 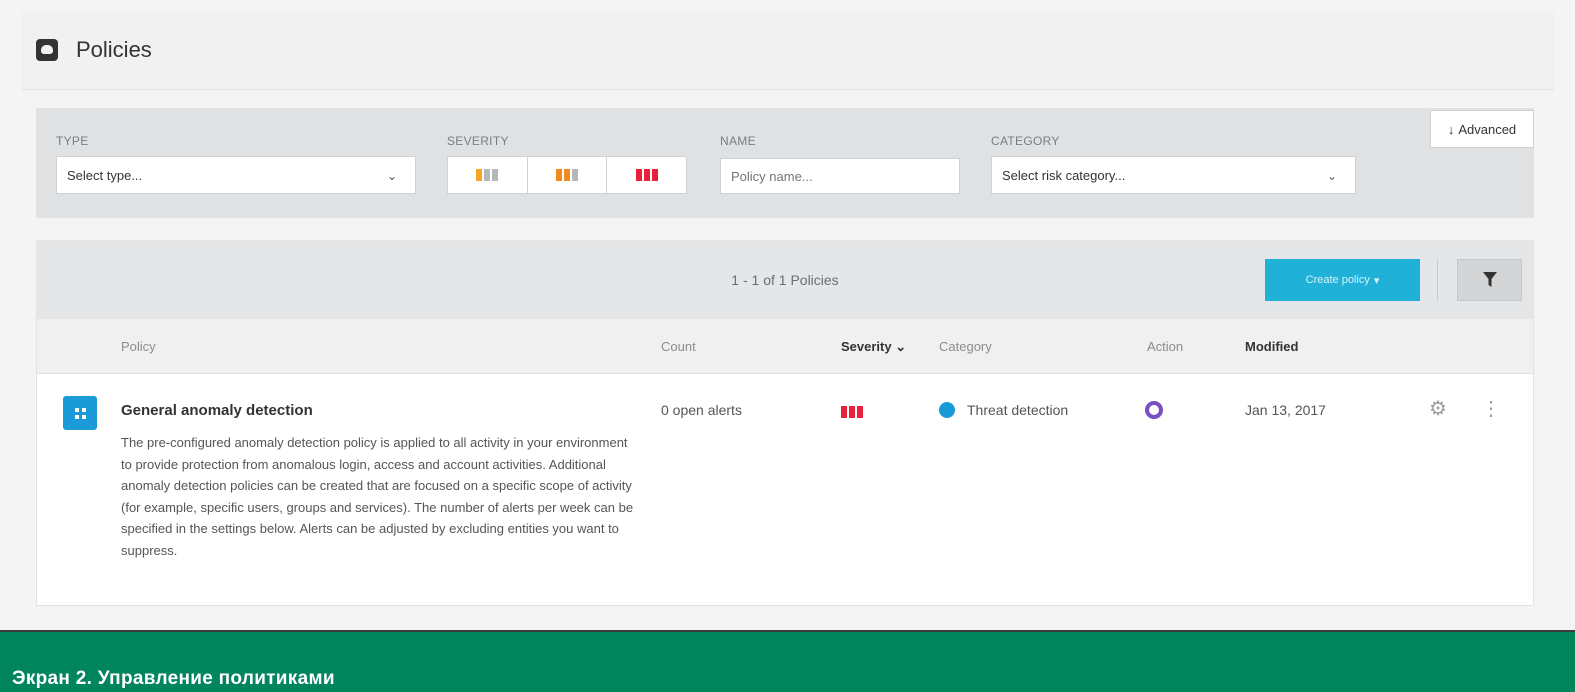 What do you see at coordinates (138, 346) in the screenshot?
I see `column-header-policy: Policy` at bounding box center [138, 346].